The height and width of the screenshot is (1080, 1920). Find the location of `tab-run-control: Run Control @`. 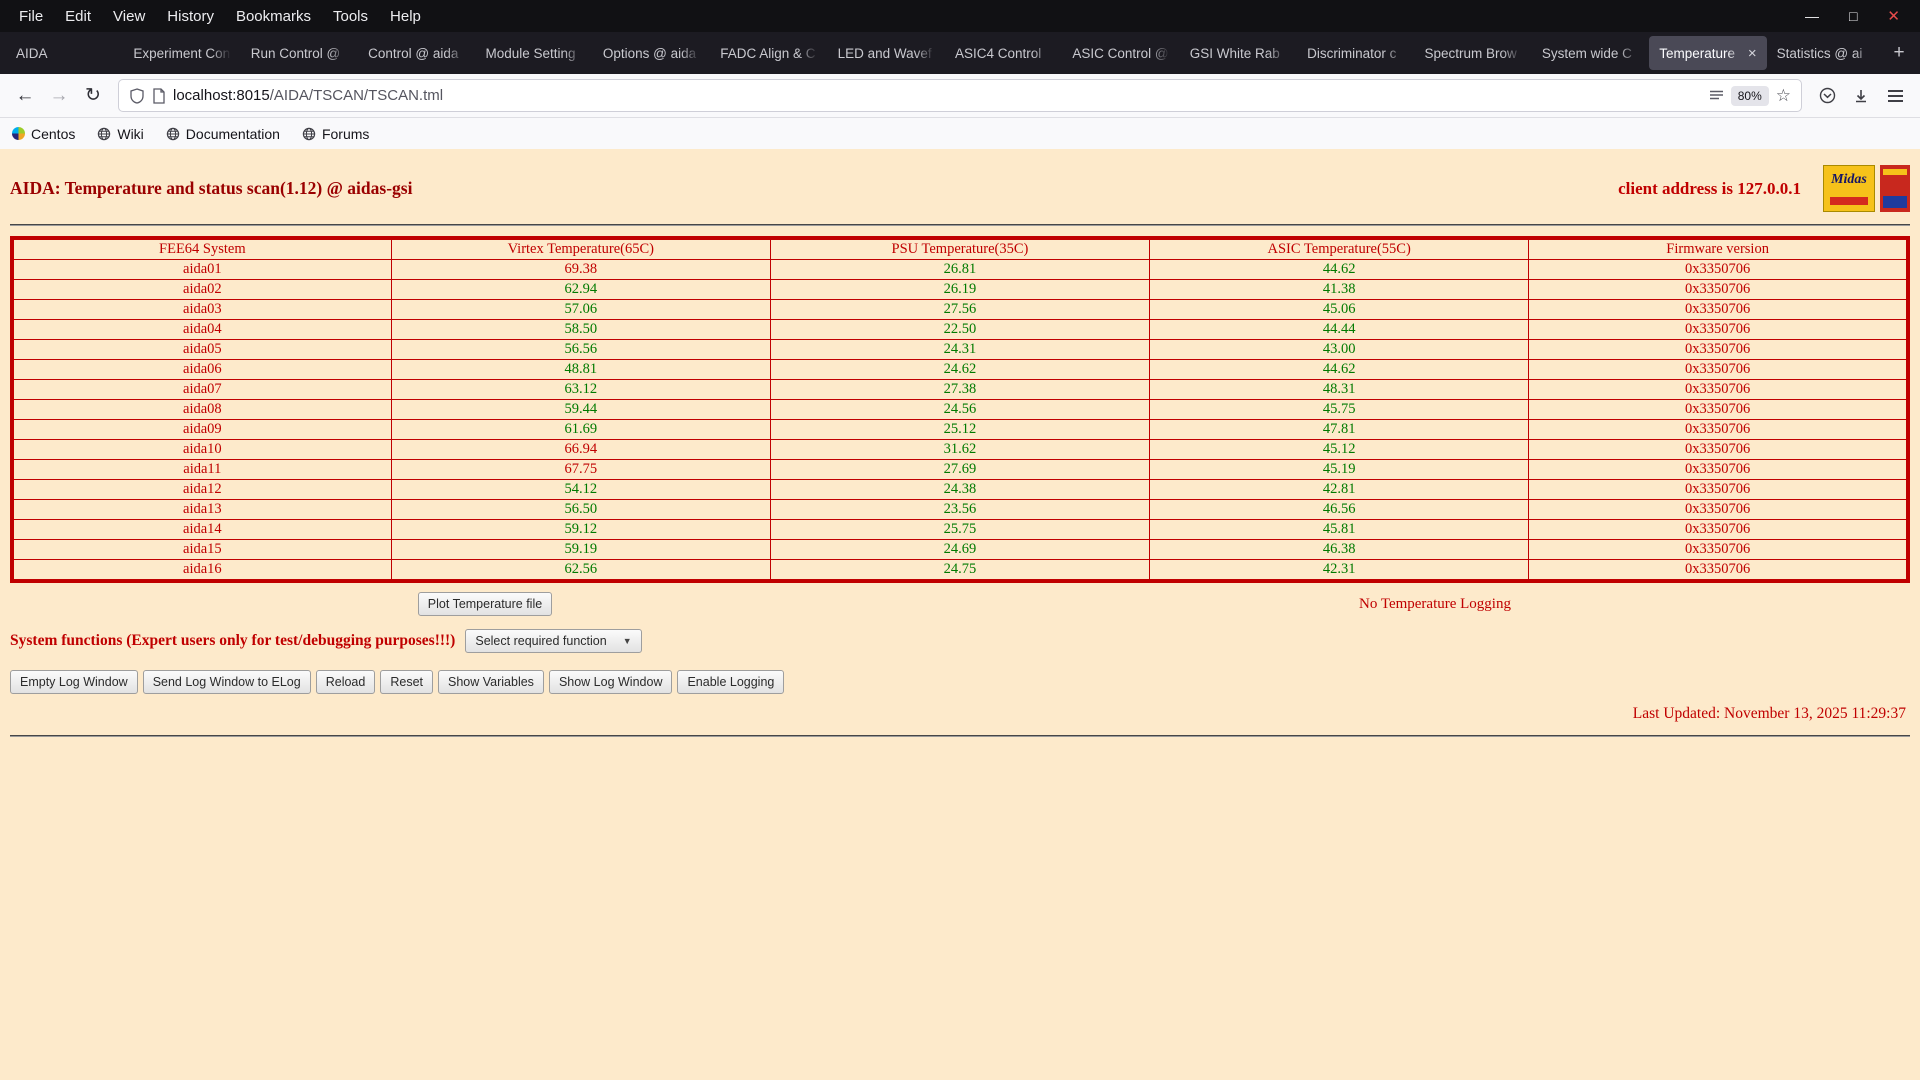

tab-run-control: Run Control @ is located at coordinates (299, 53).